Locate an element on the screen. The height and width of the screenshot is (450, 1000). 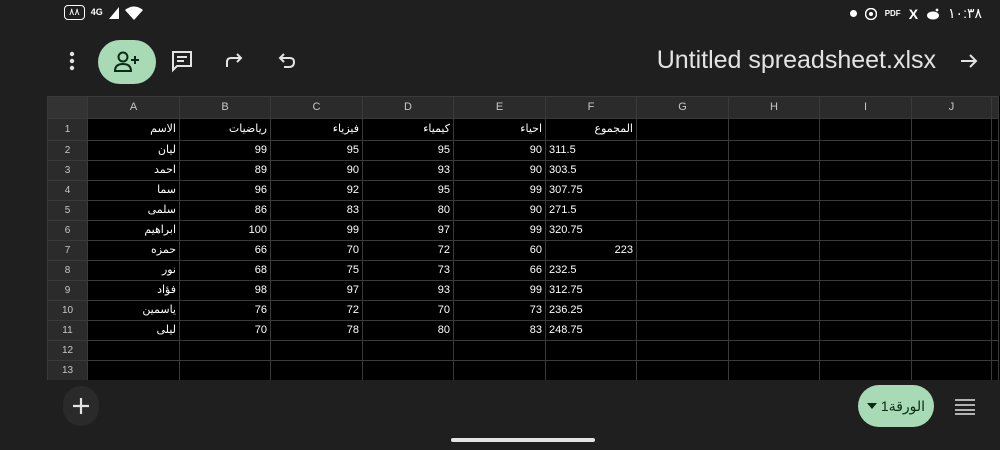
column-header: I is located at coordinates (865, 107).